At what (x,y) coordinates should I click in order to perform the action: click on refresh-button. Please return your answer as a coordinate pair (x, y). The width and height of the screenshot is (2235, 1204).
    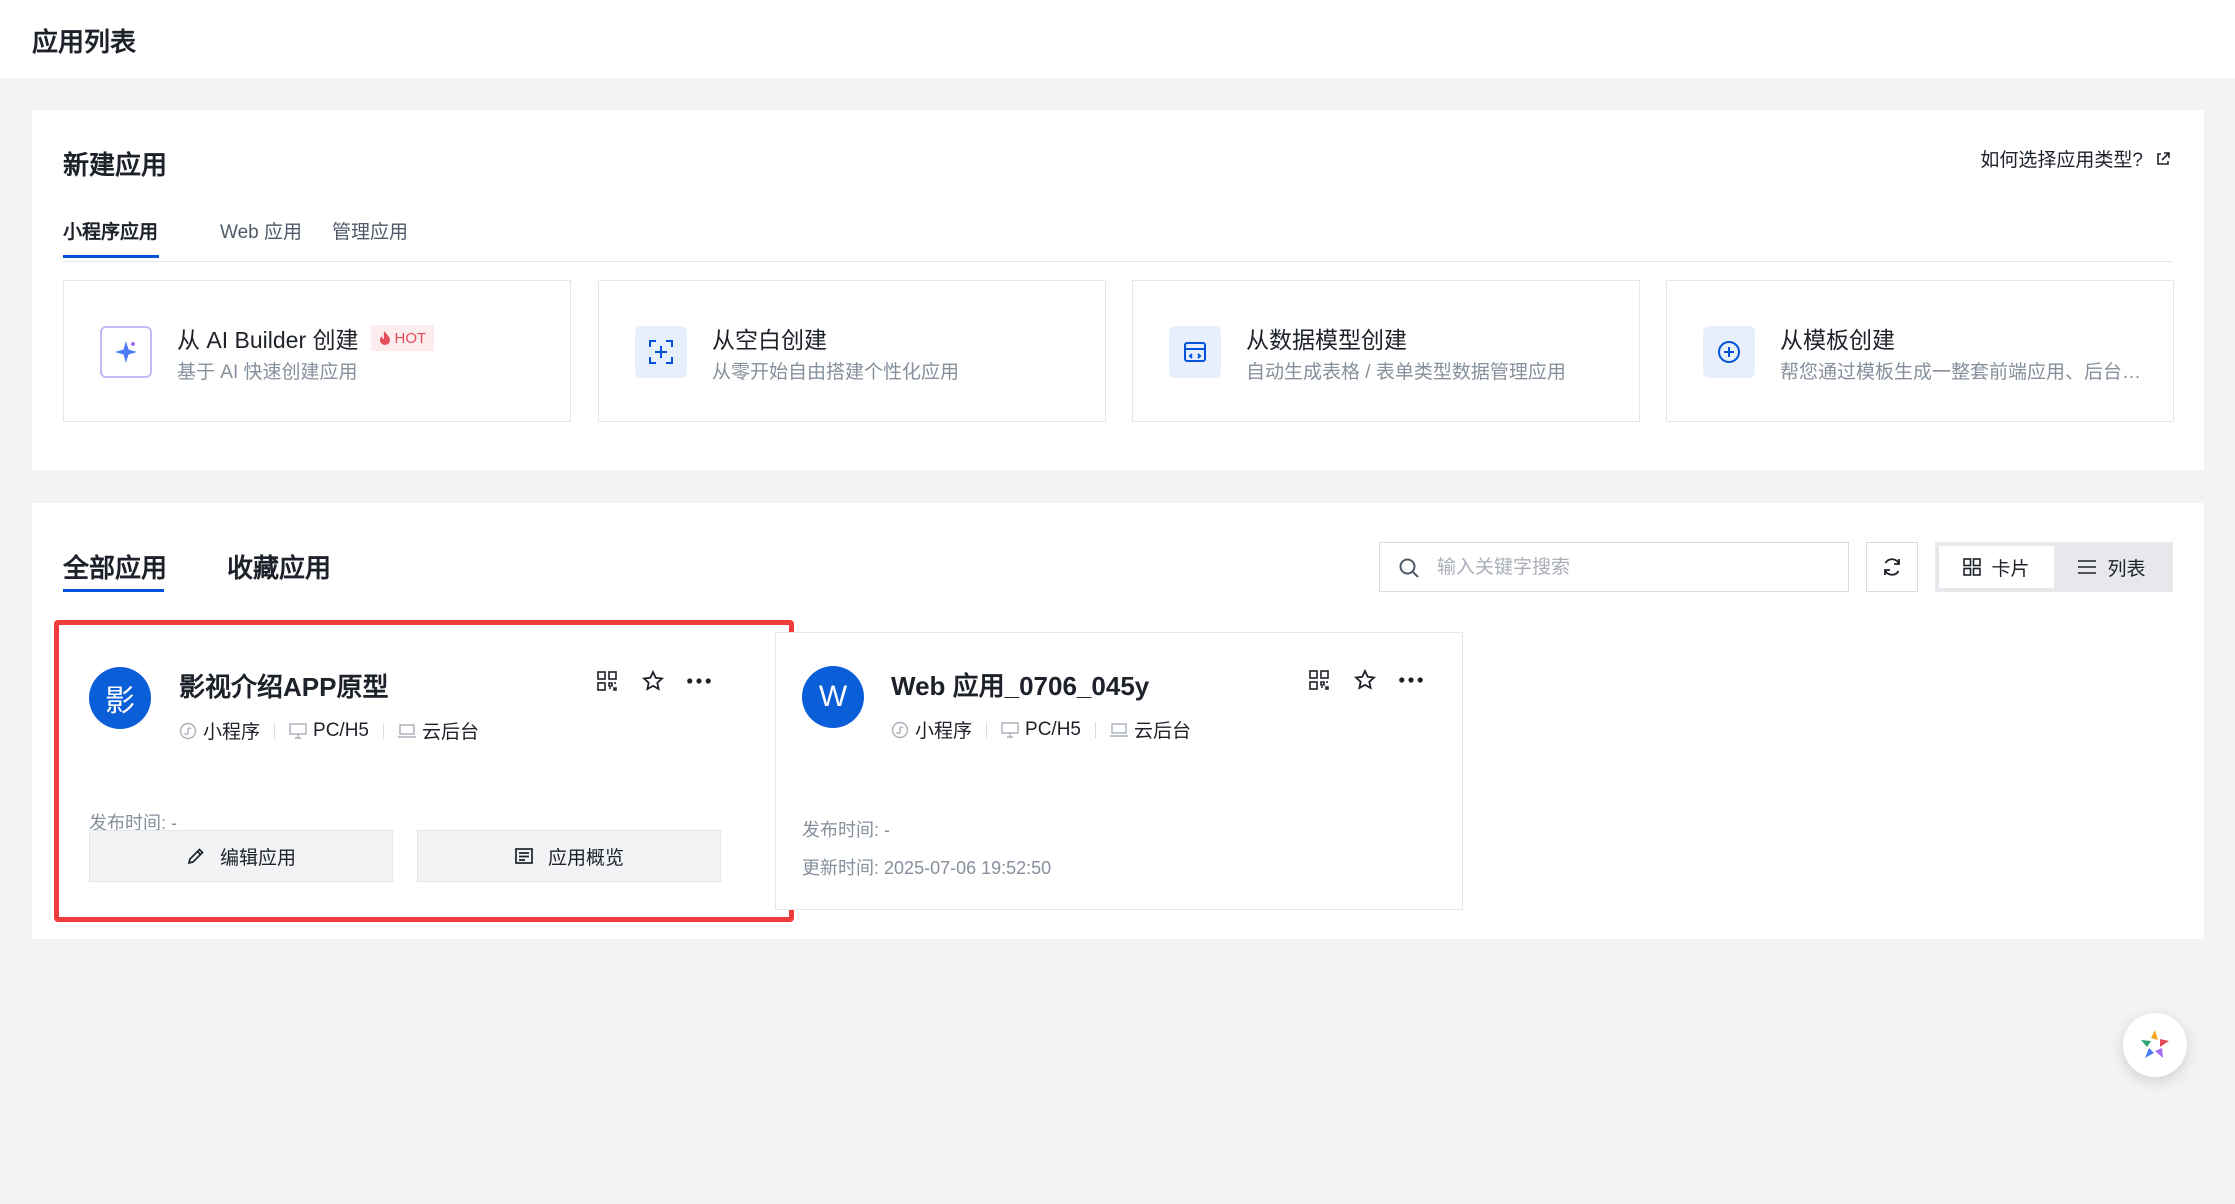
    Looking at the image, I should click on (1892, 567).